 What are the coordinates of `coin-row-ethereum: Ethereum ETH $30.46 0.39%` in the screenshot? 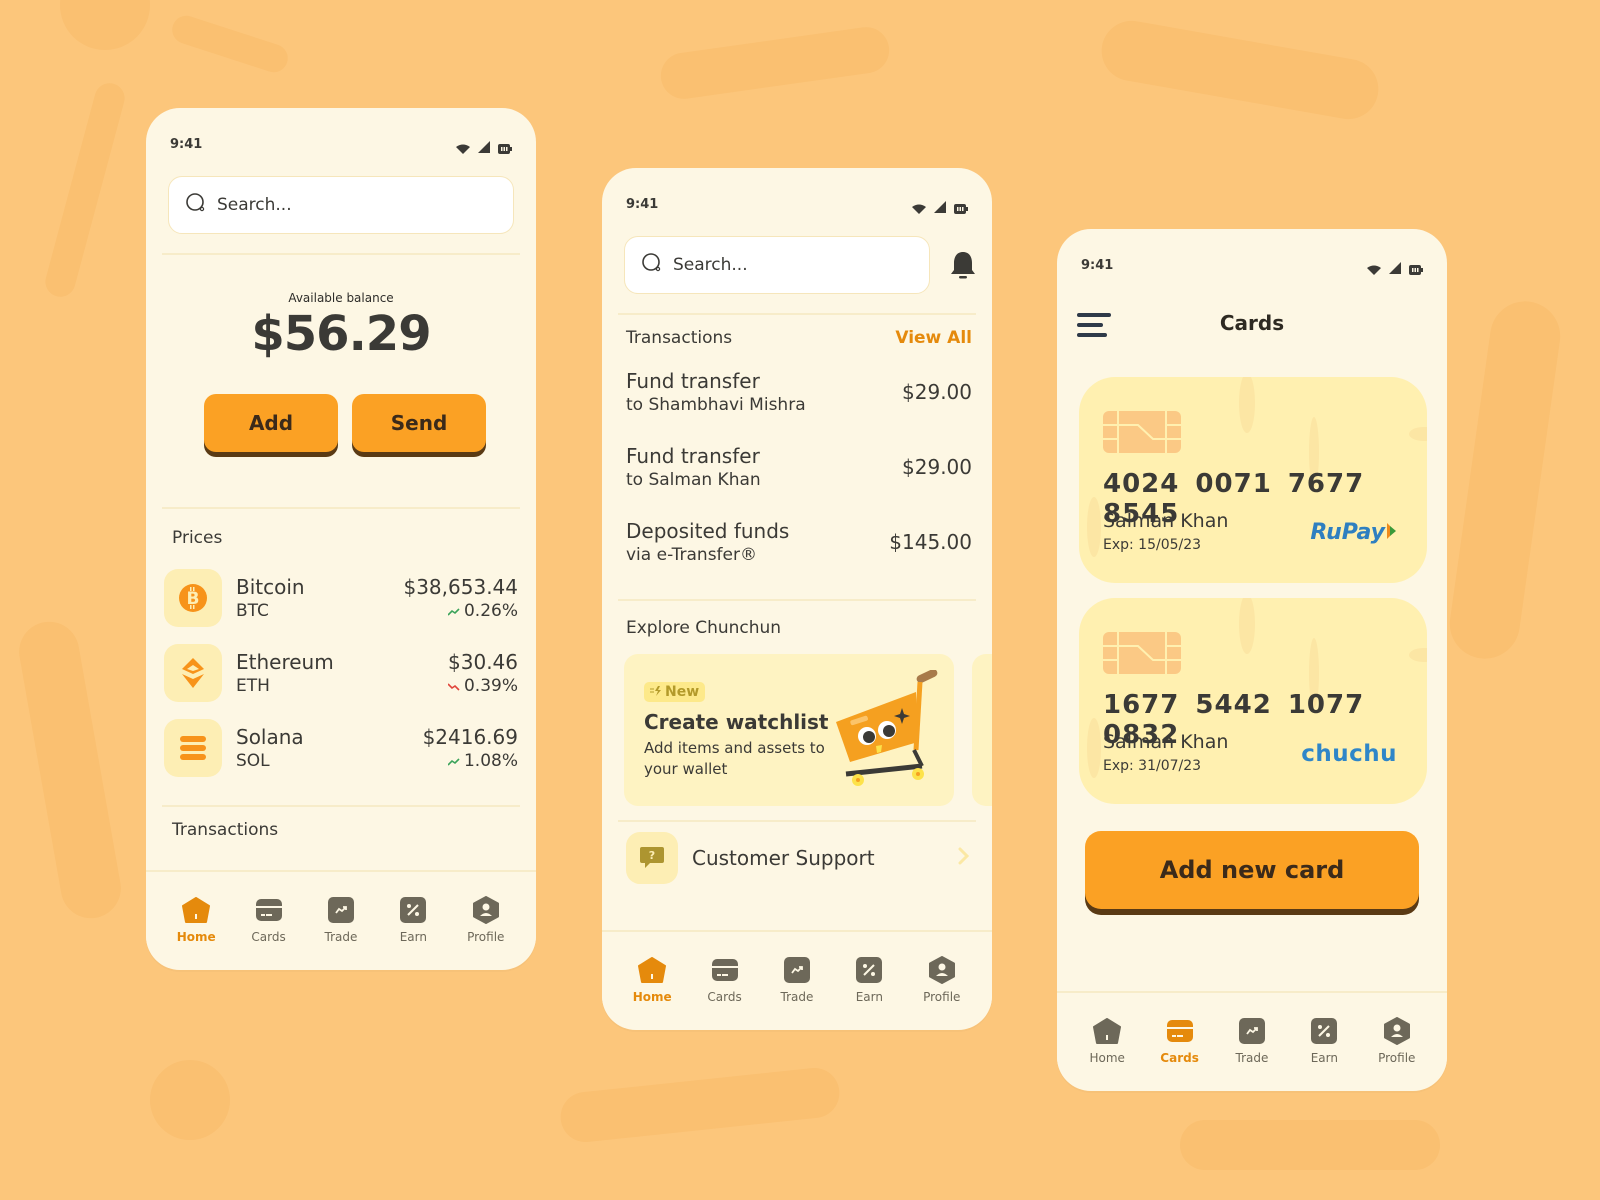 It's located at (341, 673).